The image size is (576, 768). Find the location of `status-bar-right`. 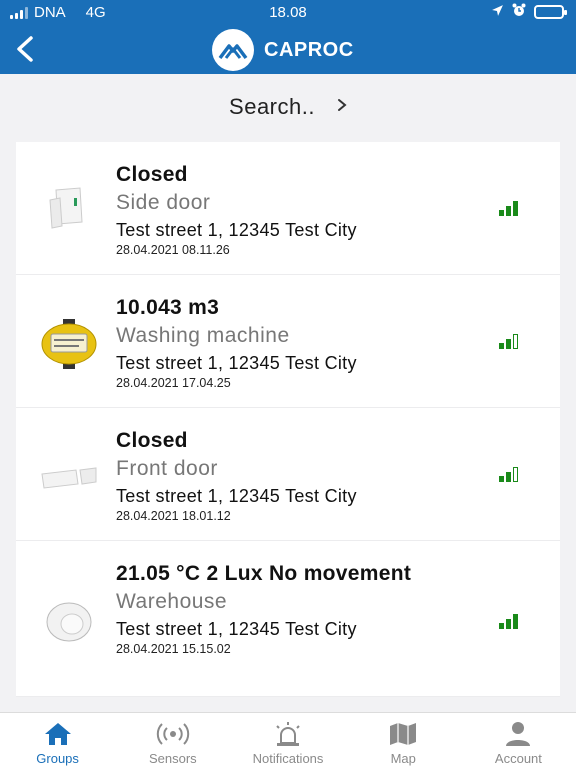

status-bar-right is located at coordinates (529, 12).